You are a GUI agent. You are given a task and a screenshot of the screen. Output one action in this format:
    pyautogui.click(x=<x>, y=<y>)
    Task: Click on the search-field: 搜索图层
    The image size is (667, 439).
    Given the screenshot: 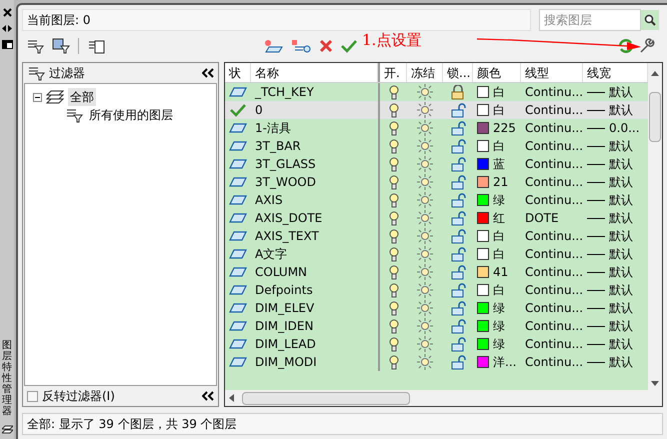 What is the action you would take?
    pyautogui.click(x=590, y=20)
    